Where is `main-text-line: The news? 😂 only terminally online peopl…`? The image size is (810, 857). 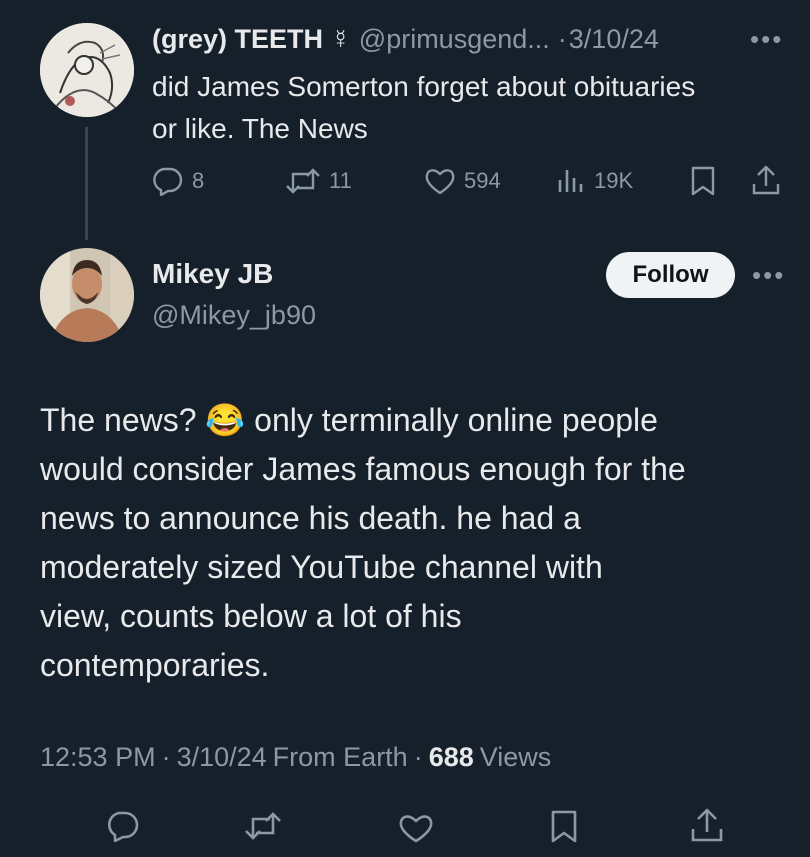 main-text-line: The news? 😂 only terminally online peopl… is located at coordinates (349, 420).